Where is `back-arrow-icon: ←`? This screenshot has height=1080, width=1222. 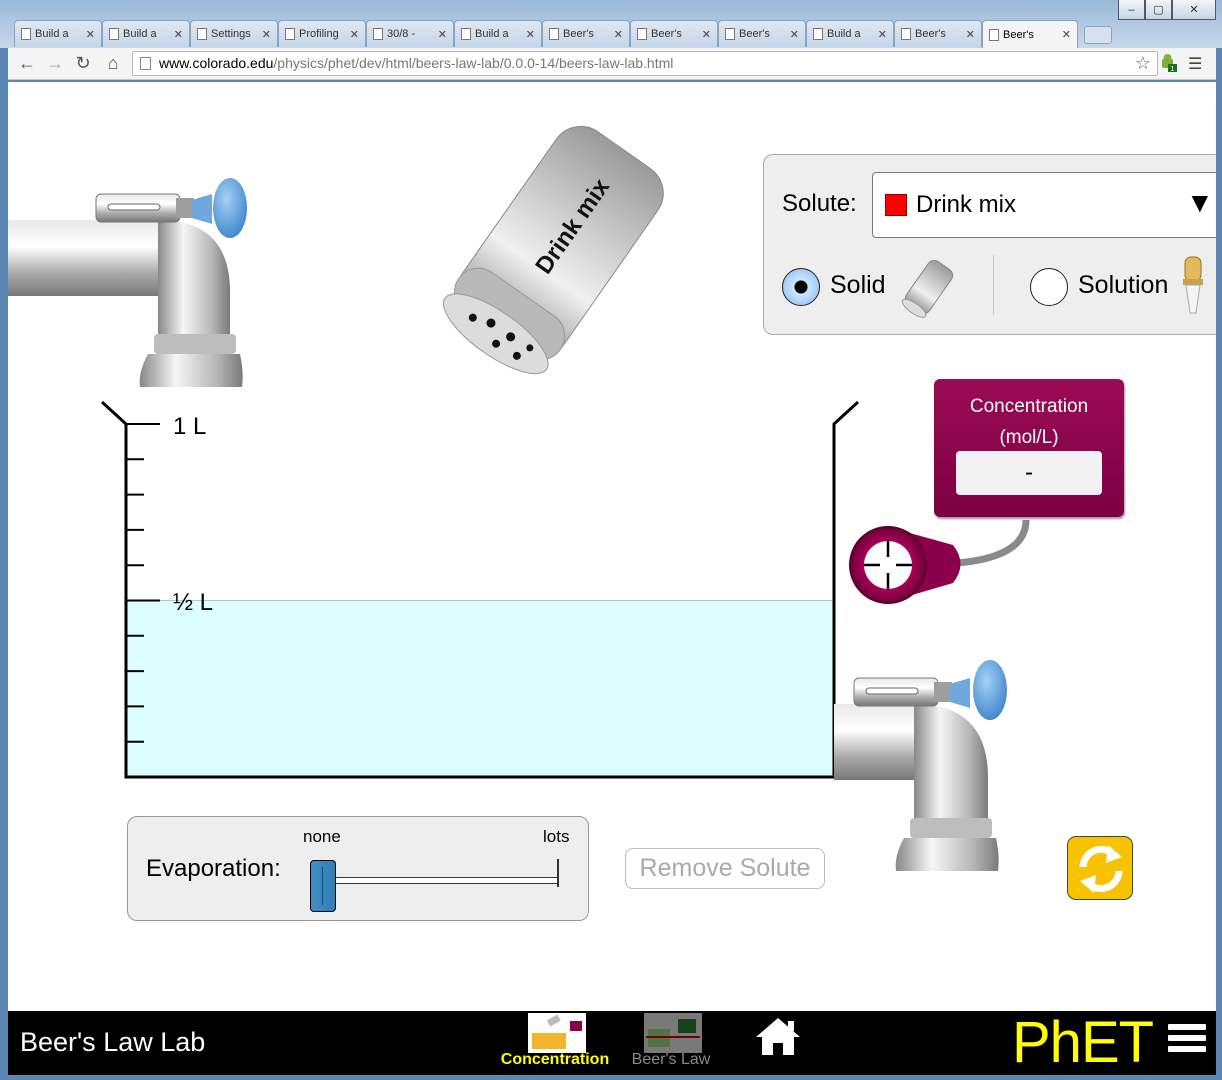 back-arrow-icon: ← is located at coordinates (27, 63).